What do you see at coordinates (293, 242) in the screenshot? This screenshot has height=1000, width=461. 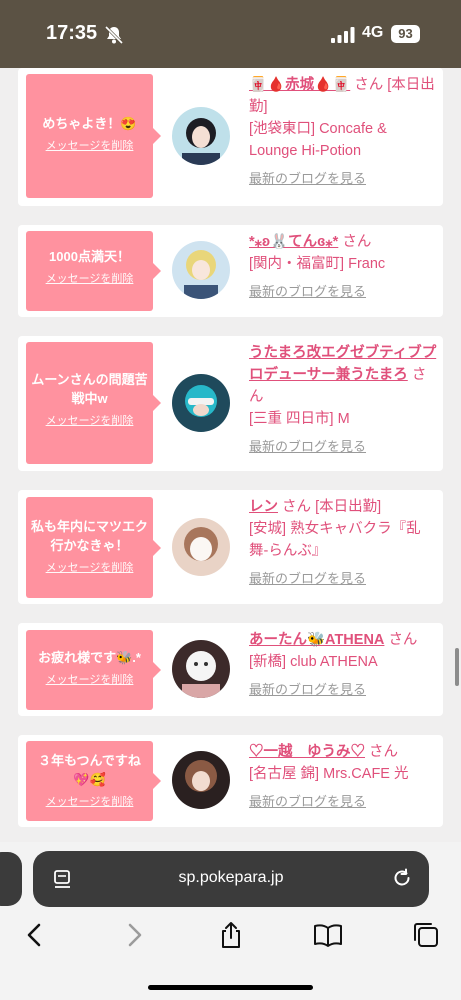 I see `girl-name-link: *⁎ʚ🐰てんɞ⁎*` at bounding box center [293, 242].